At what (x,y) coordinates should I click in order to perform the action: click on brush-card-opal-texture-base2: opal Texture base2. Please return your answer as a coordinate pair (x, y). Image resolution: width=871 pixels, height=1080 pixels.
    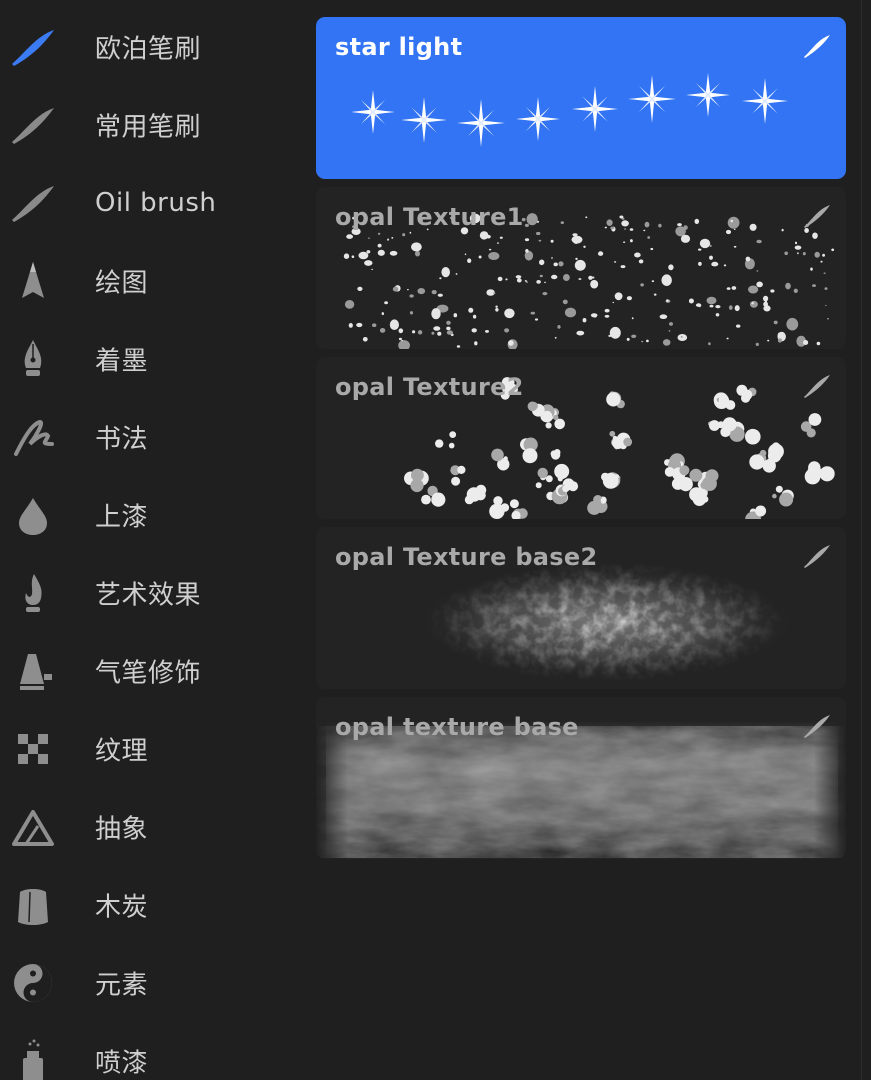
    Looking at the image, I should click on (581, 608).